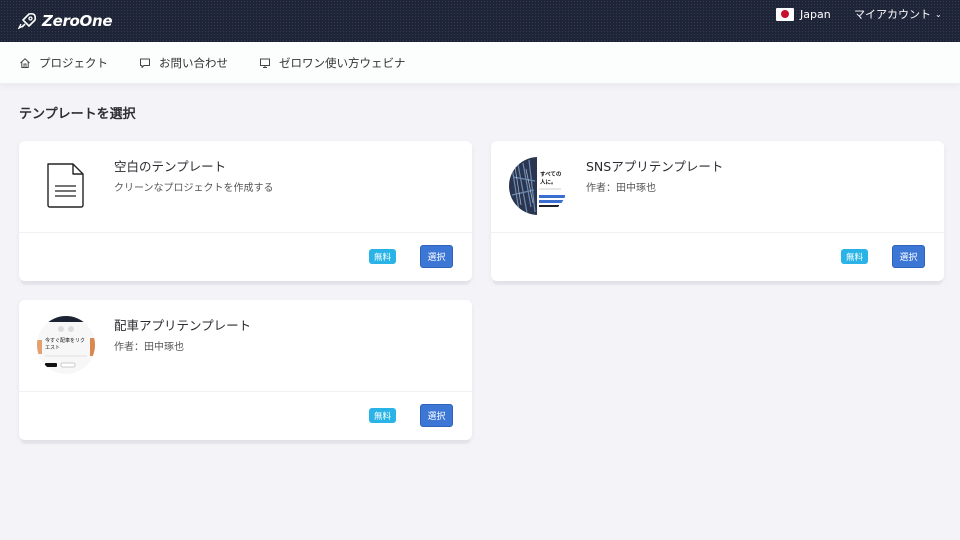 This screenshot has width=960, height=540. I want to click on nav-item-projects: プロジェクト, so click(63, 63).